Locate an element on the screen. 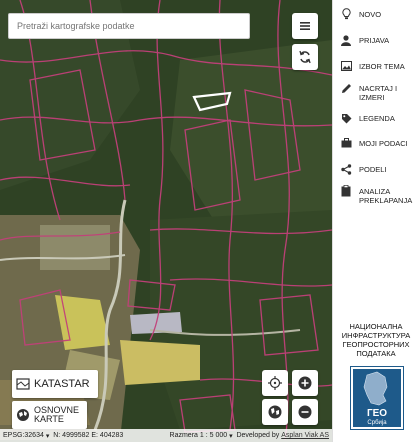  share-icon is located at coordinates (346, 169).